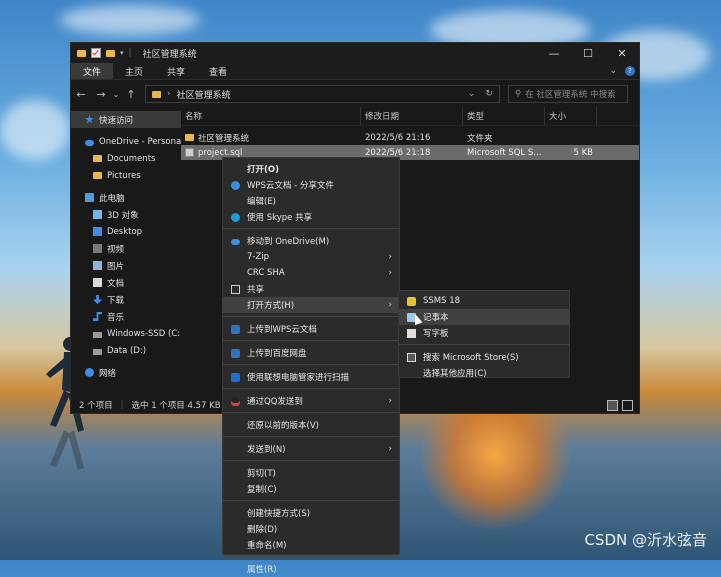 The width and height of the screenshot is (721, 577). What do you see at coordinates (630, 71) in the screenshot?
I see `help-icon: ?` at bounding box center [630, 71].